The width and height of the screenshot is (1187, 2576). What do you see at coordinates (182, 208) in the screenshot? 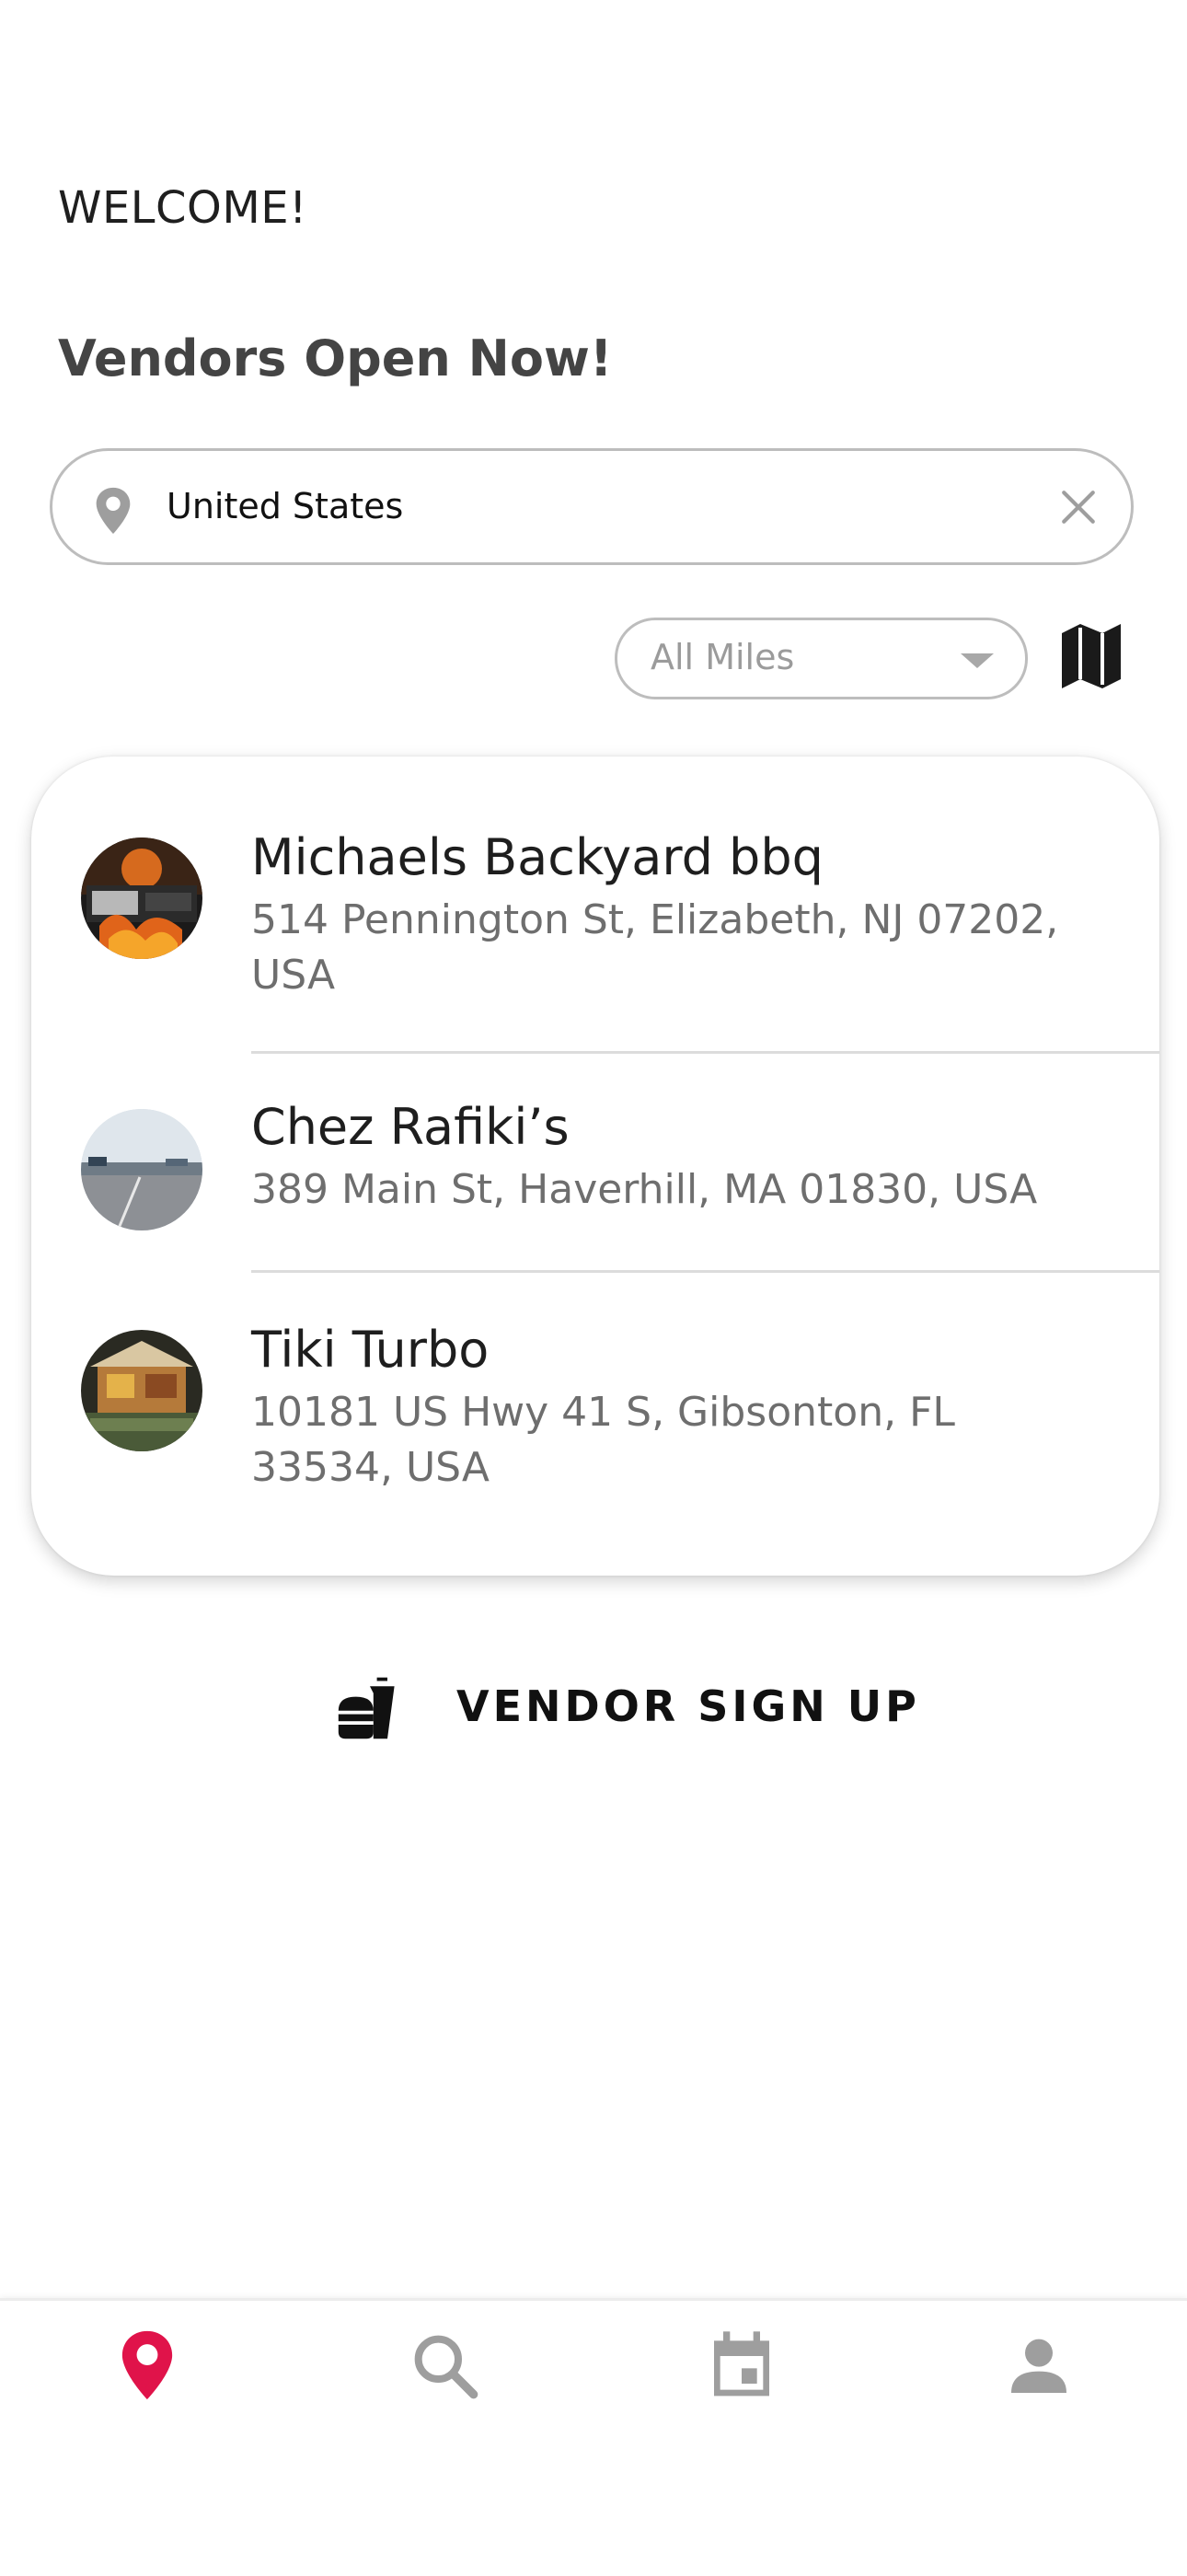
I see `welcome-heading: WELCOME!` at bounding box center [182, 208].